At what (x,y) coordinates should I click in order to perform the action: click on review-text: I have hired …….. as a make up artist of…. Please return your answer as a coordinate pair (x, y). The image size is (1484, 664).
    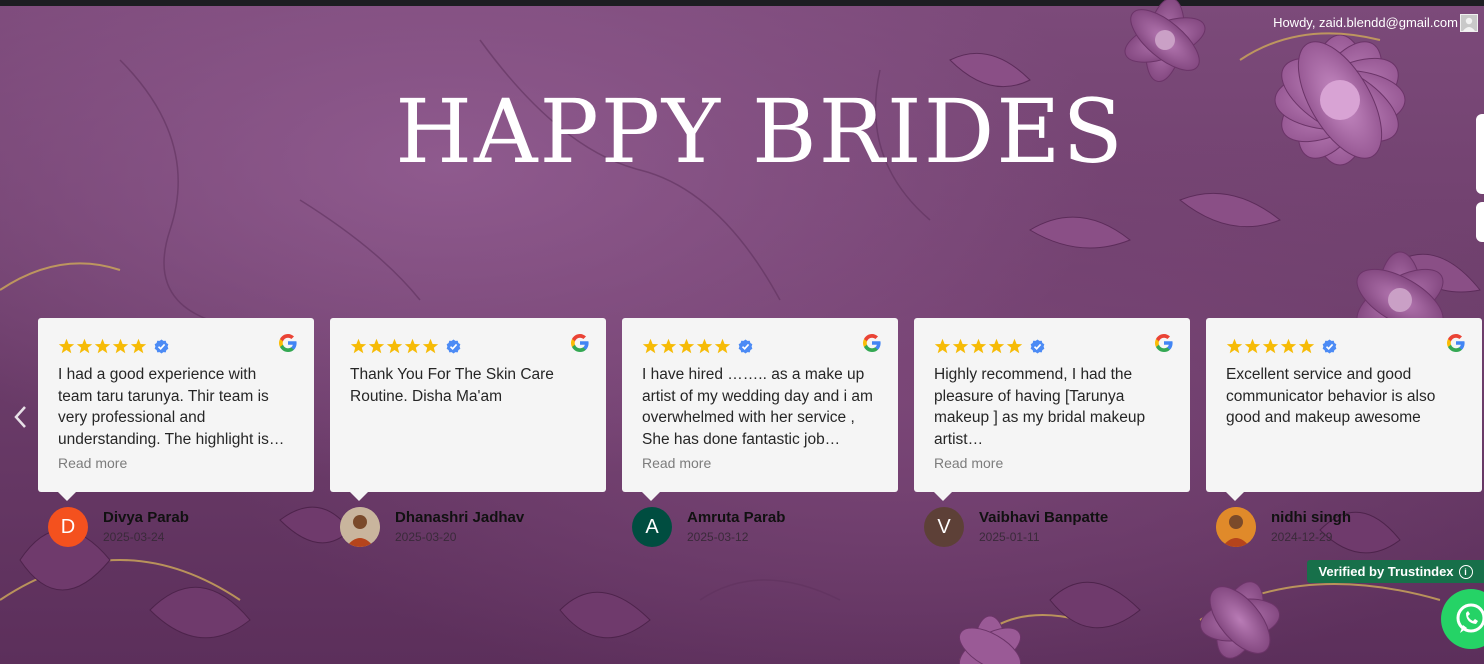
    Looking at the image, I should click on (757, 407).